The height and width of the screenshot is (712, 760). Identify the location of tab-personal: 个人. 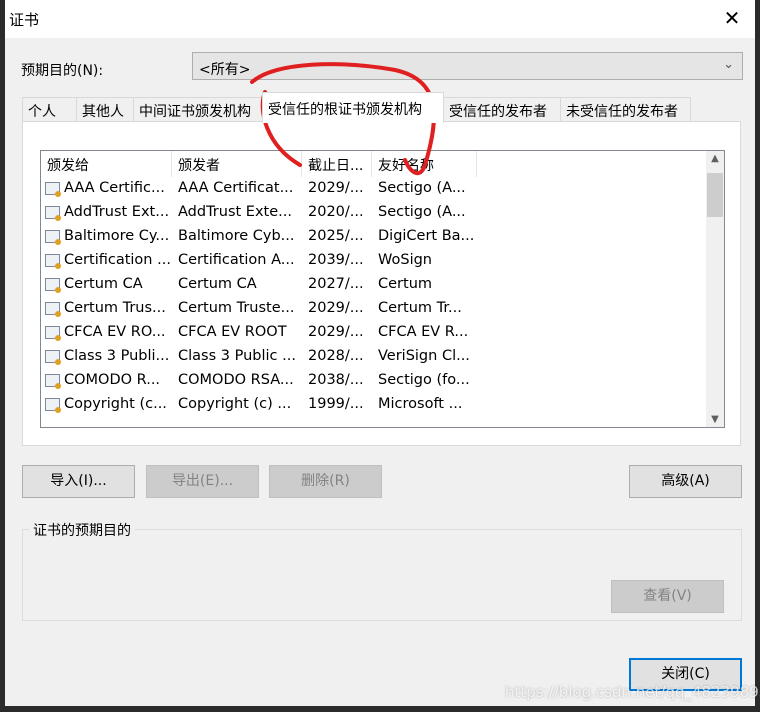
(49, 109).